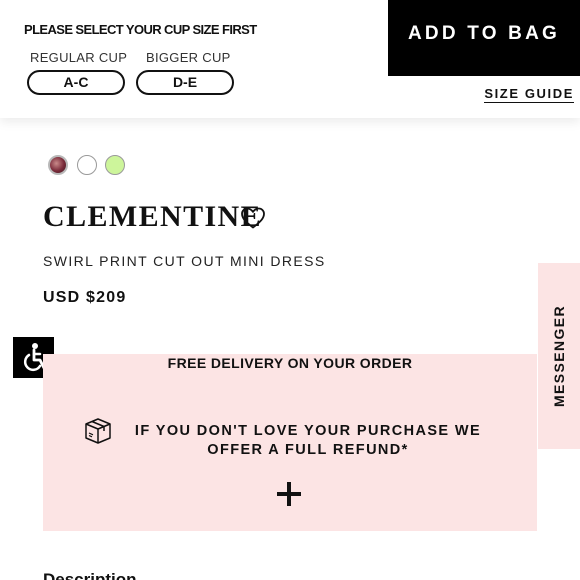  Describe the element at coordinates (253, 218) in the screenshot. I see `heart-icon` at that location.